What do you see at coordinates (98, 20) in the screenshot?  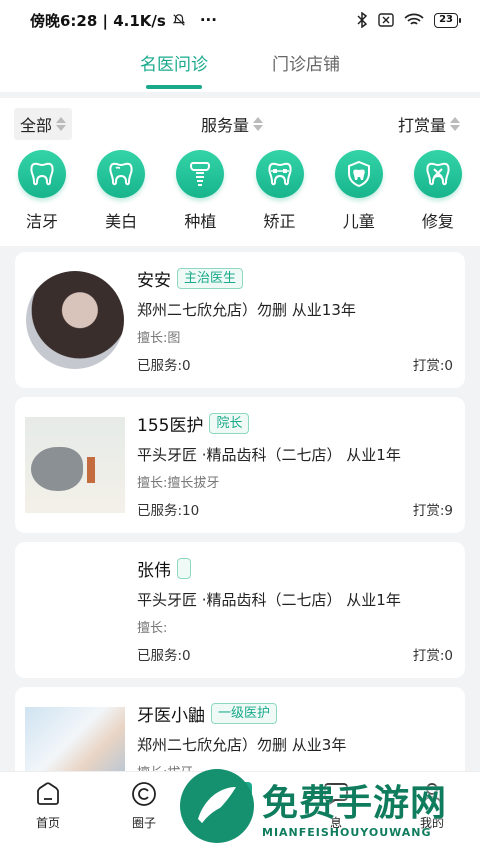 I see `time-speed: 傍晚6:28 | 4.1K/s` at bounding box center [98, 20].